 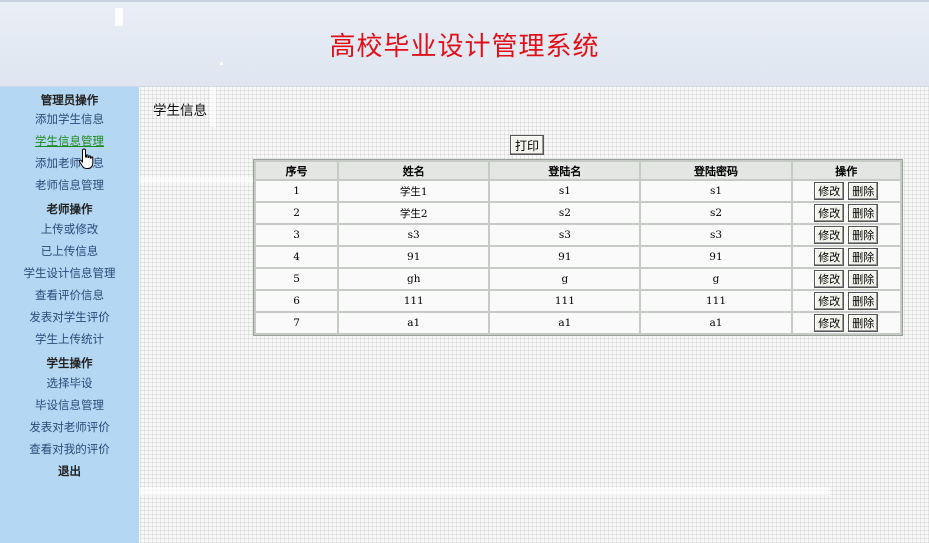 I want to click on table-row: 7 a1 a1 a1 修改 删除, so click(x=578, y=323).